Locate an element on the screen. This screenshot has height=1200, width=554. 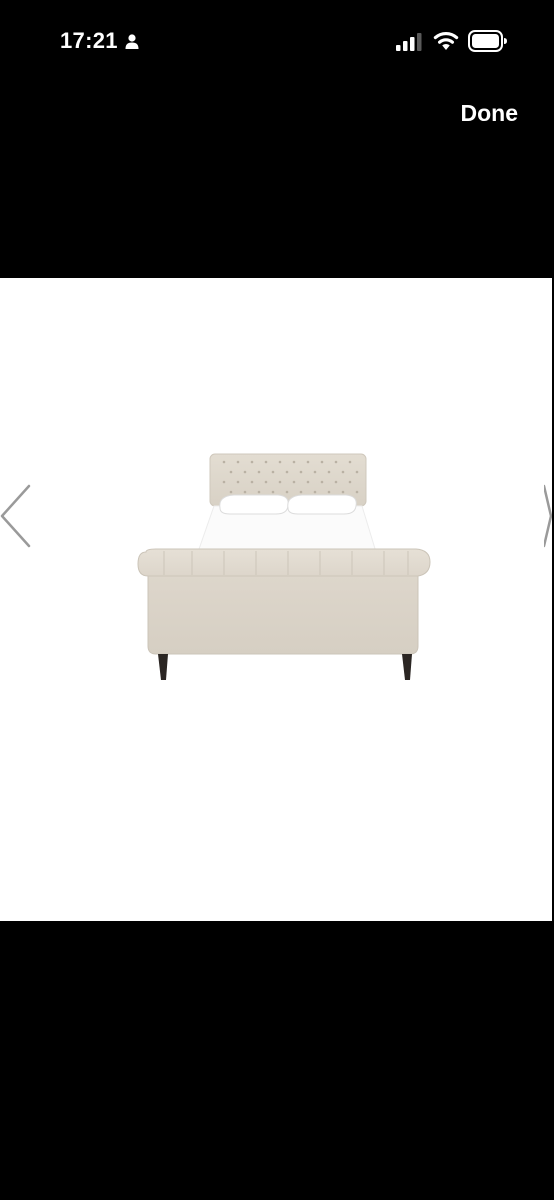
battery-icon is located at coordinates (487, 41).